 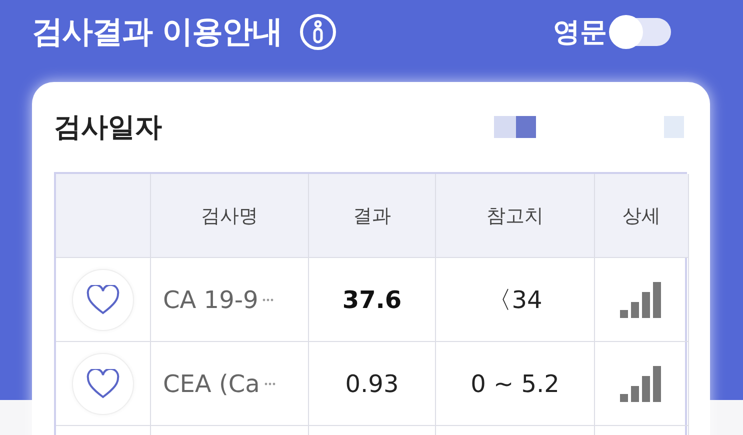 What do you see at coordinates (211, 384) in the screenshot?
I see `test-name: CEA (Ca` at bounding box center [211, 384].